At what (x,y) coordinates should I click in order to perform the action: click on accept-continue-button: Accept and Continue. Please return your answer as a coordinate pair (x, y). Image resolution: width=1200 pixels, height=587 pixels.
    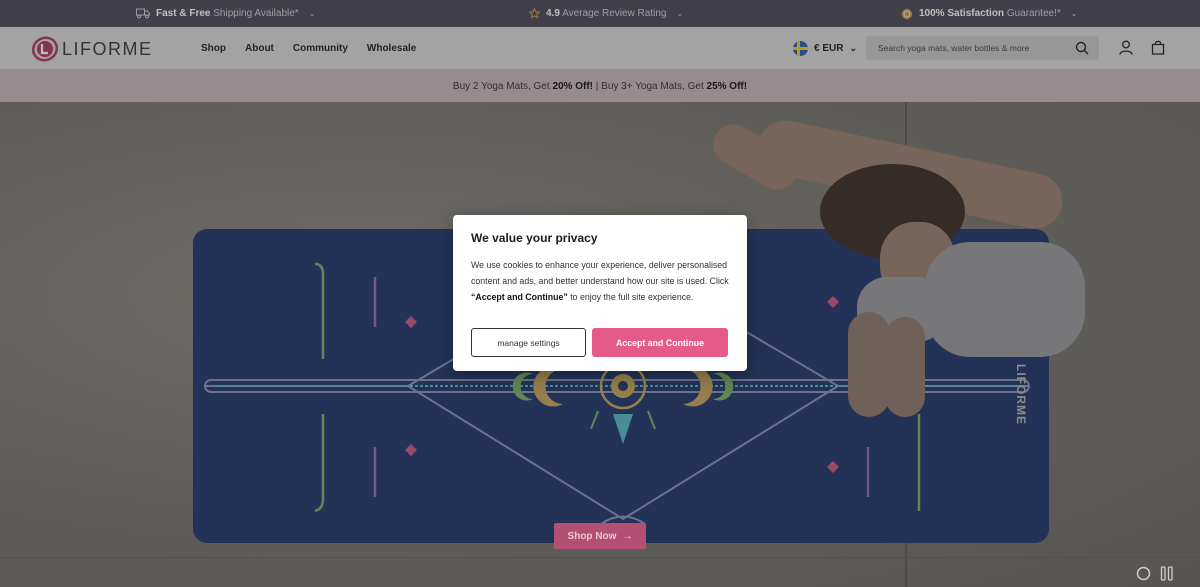
    Looking at the image, I should click on (660, 342).